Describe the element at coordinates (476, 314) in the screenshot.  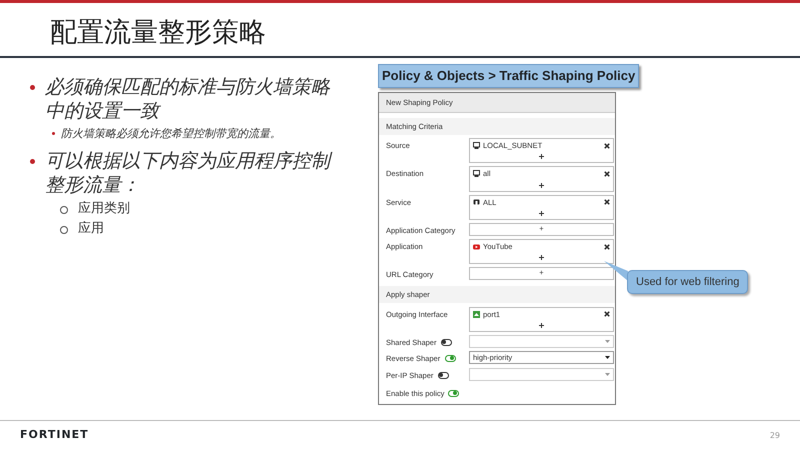
I see `port-icon` at that location.